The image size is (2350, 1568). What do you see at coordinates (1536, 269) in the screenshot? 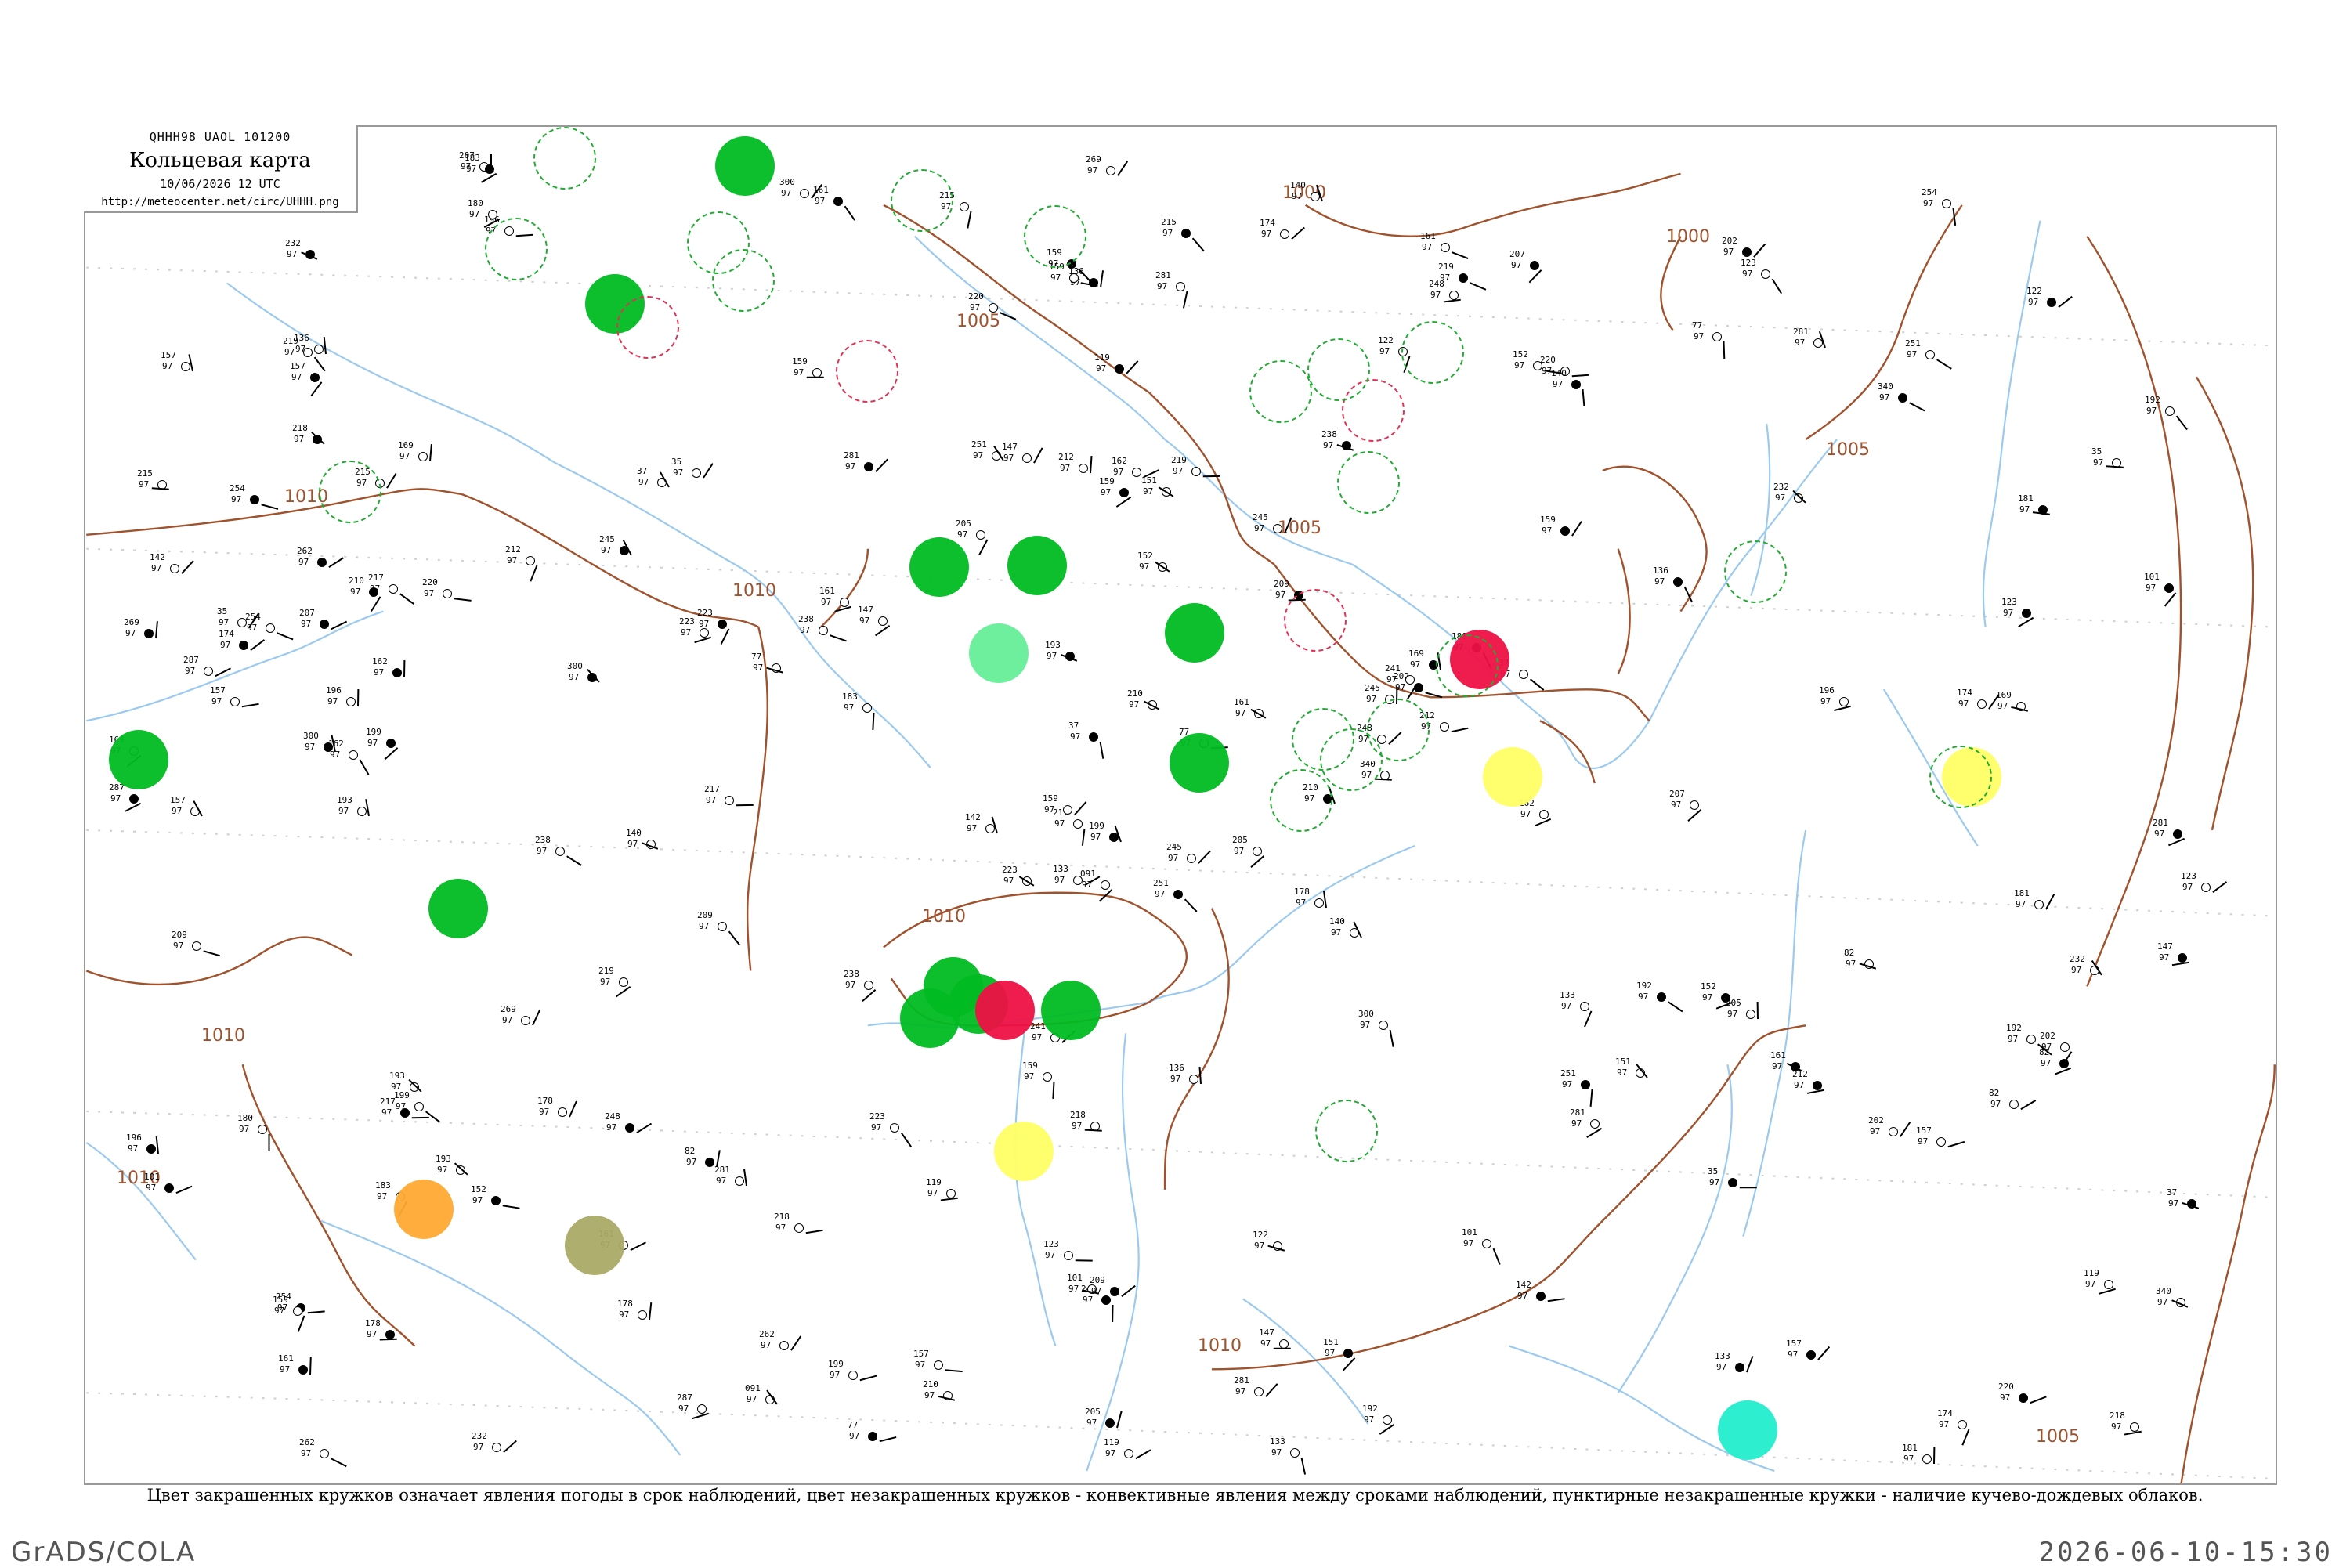
I see `station-plot: 207 97` at bounding box center [1536, 269].